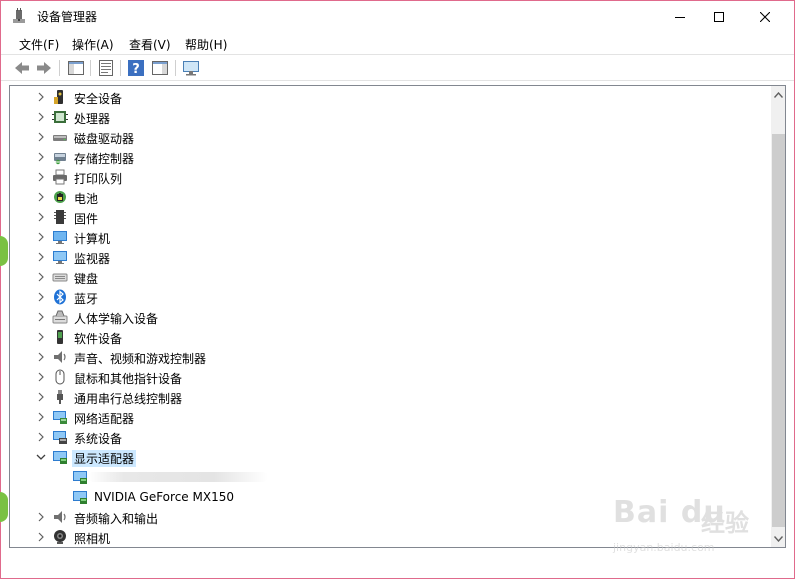 This screenshot has height=579, width=795. What do you see at coordinates (191, 68) in the screenshot?
I see `scan-hardware-icon` at bounding box center [191, 68].